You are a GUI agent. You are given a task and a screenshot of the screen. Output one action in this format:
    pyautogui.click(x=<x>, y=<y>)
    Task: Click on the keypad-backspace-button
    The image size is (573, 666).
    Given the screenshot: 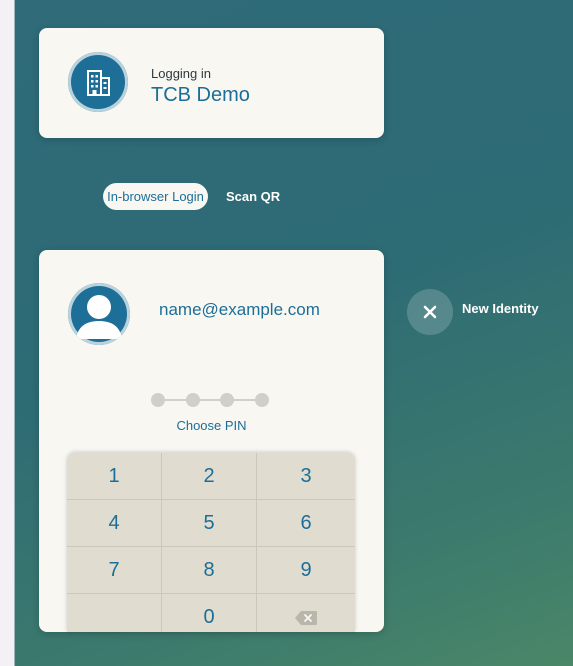 What is the action you would take?
    pyautogui.click(x=306, y=613)
    